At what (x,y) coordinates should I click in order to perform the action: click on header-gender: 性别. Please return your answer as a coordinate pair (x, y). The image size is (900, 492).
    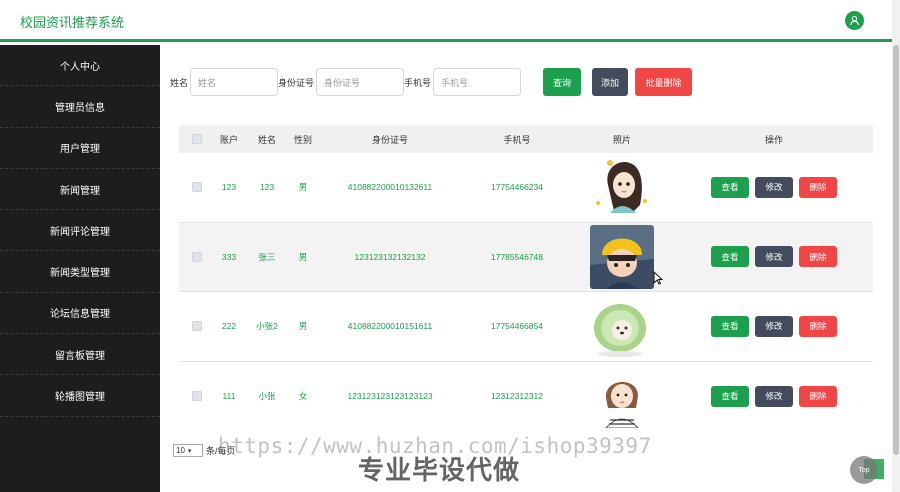
    Looking at the image, I should click on (302, 139).